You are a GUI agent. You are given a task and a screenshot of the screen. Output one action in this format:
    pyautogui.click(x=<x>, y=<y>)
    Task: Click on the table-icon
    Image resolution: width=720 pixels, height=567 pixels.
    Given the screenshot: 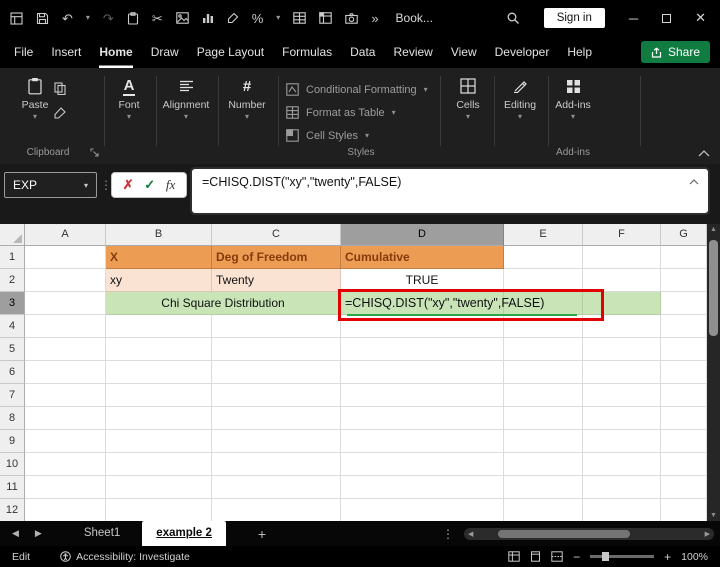 What is the action you would take?
    pyautogui.click(x=300, y=18)
    